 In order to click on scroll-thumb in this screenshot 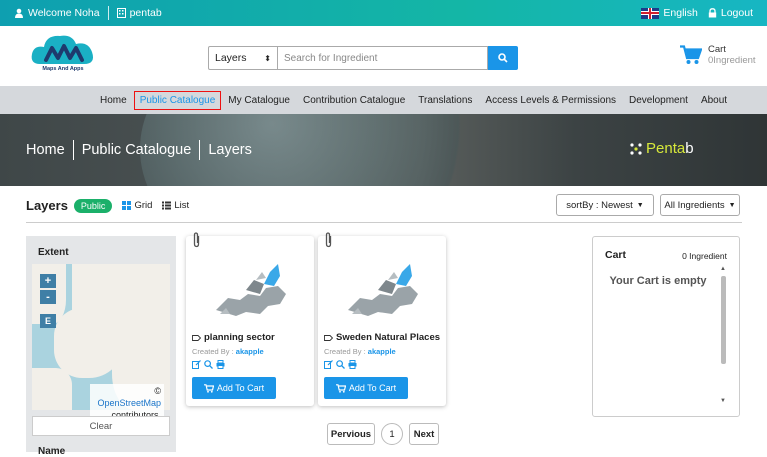, I will do `click(723, 320)`.